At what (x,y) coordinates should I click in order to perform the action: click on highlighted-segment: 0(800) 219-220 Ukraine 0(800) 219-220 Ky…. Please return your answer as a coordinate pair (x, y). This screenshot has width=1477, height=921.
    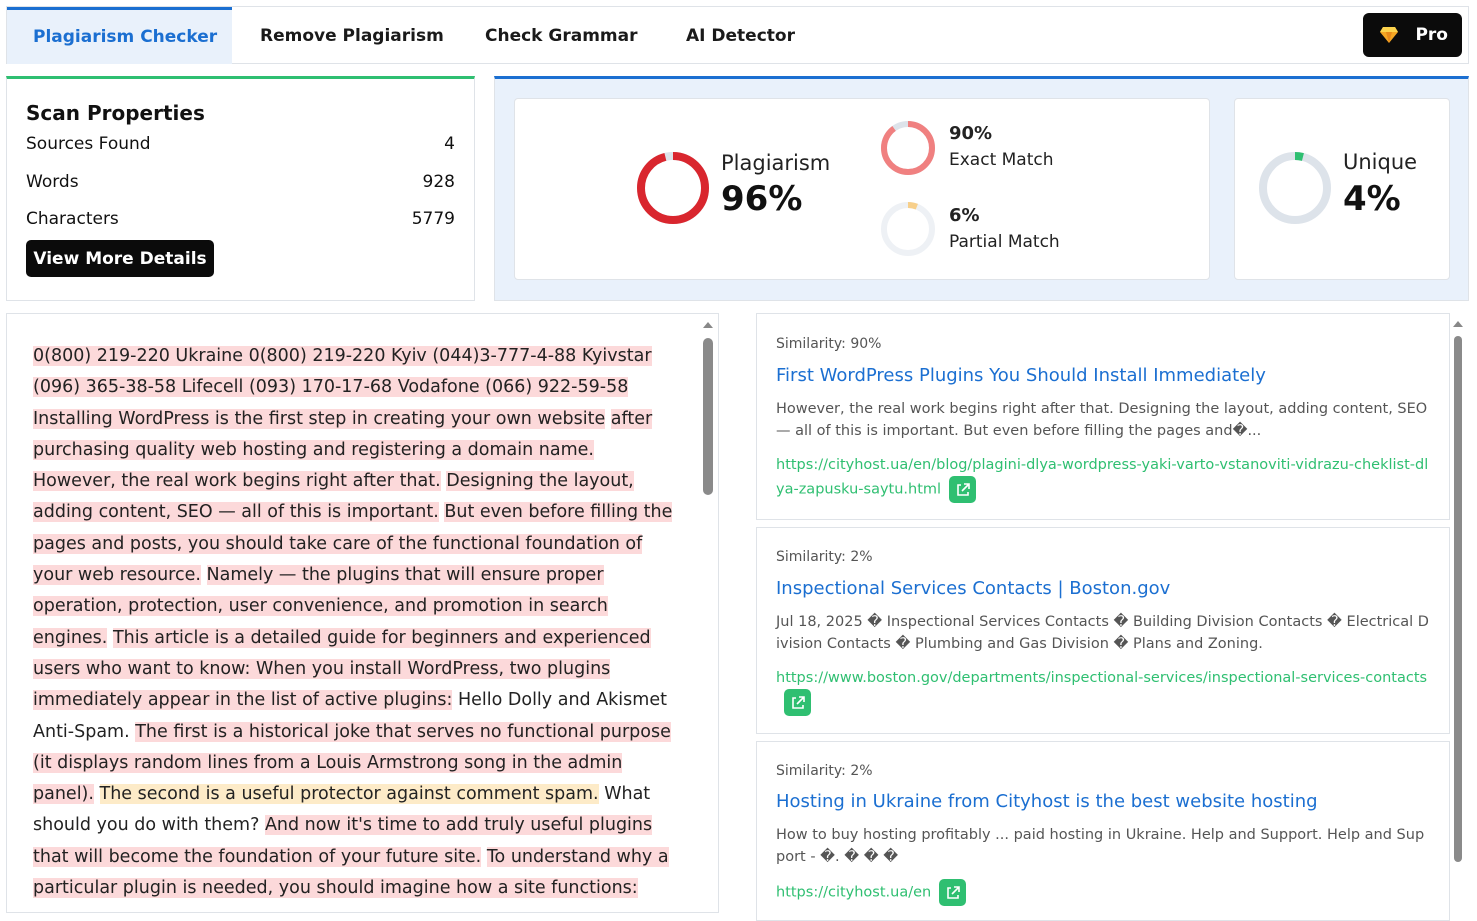
    Looking at the image, I should click on (342, 387).